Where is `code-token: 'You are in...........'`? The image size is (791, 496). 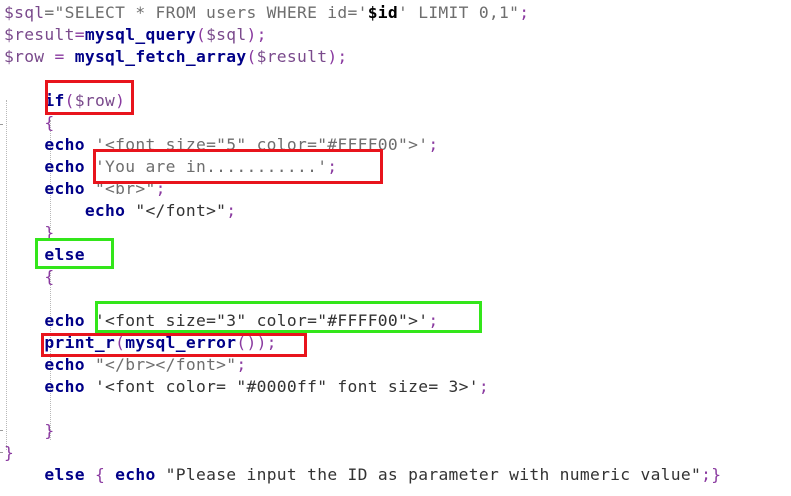 code-token: 'You are in...........' is located at coordinates (206, 166).